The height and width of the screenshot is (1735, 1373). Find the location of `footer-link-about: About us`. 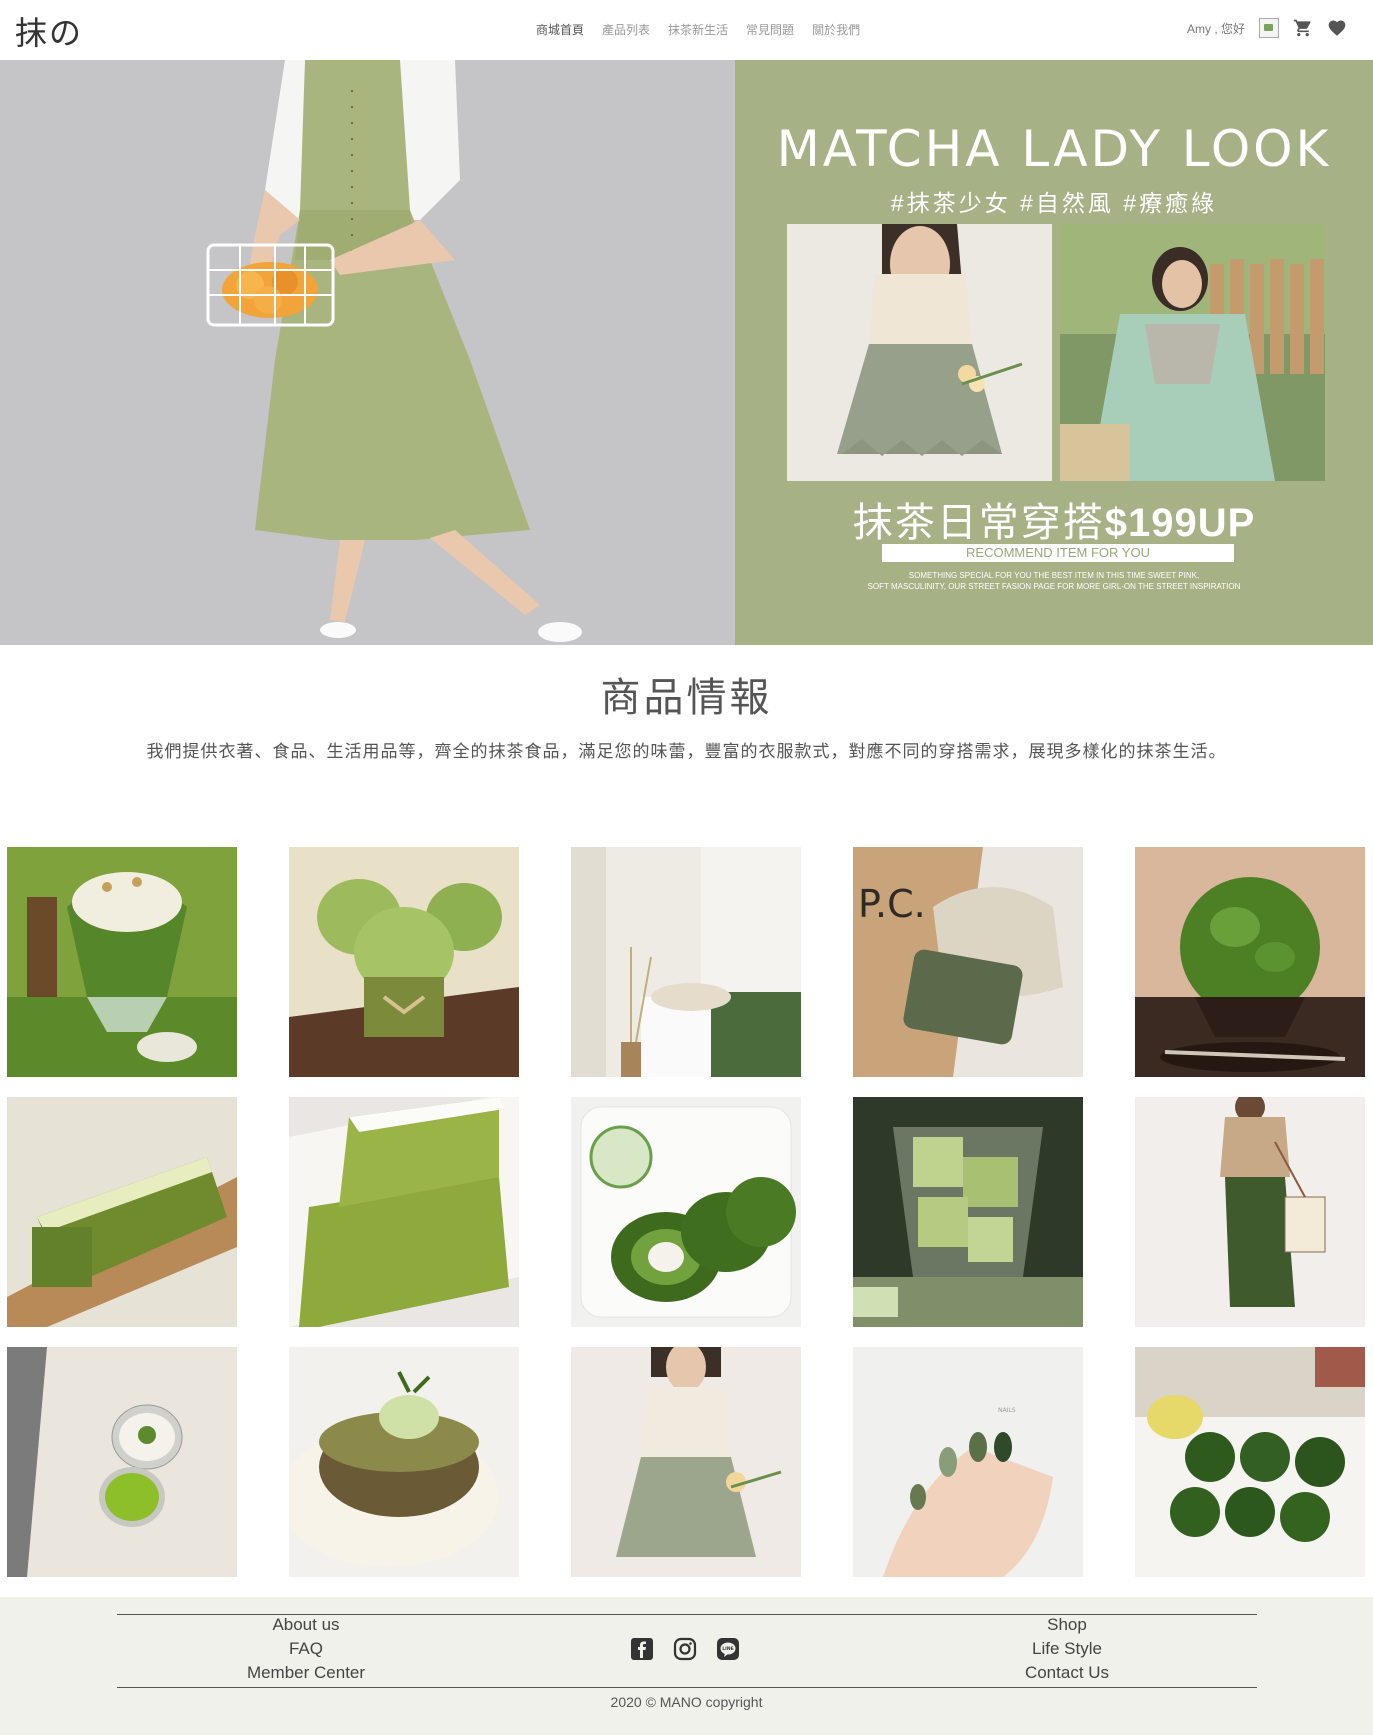

footer-link-about: About us is located at coordinates (306, 1625).